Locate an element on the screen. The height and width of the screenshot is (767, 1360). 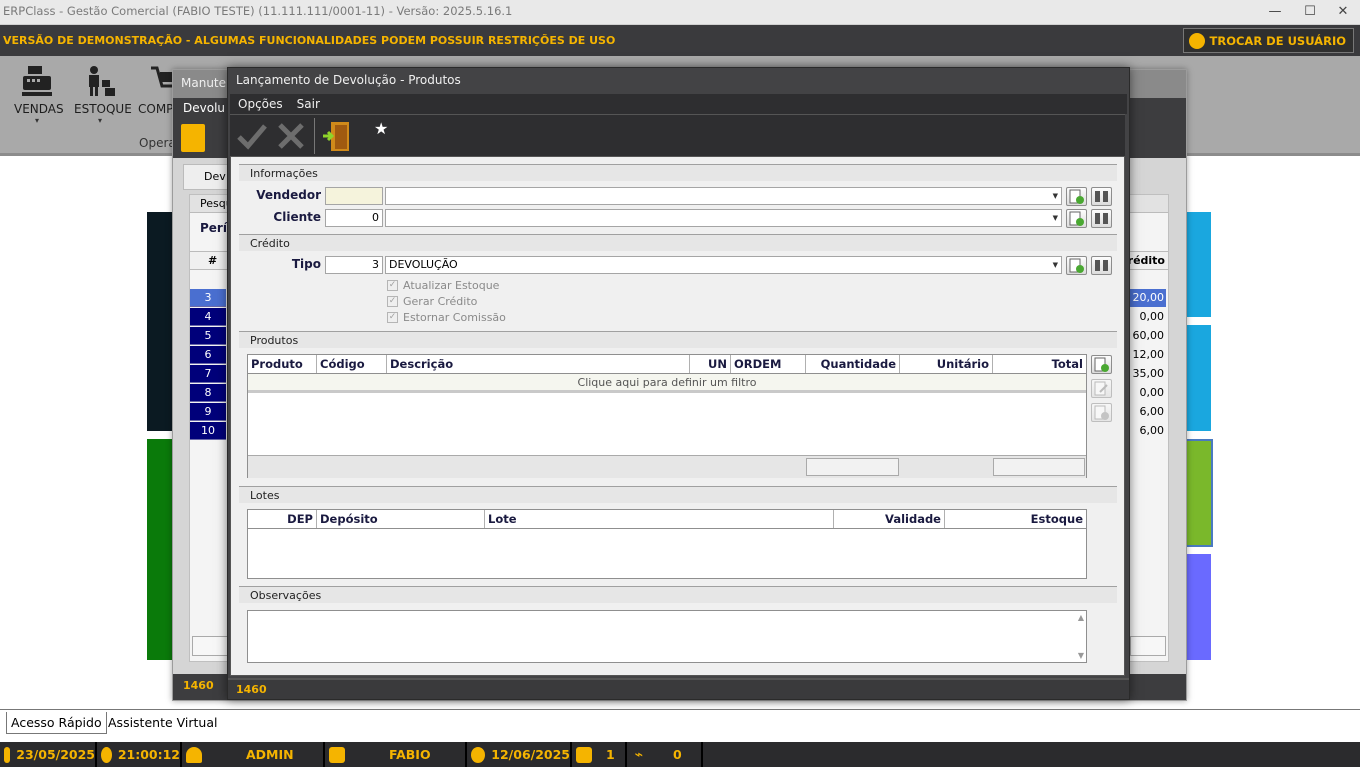
col-produto: Produto is located at coordinates (282, 364).